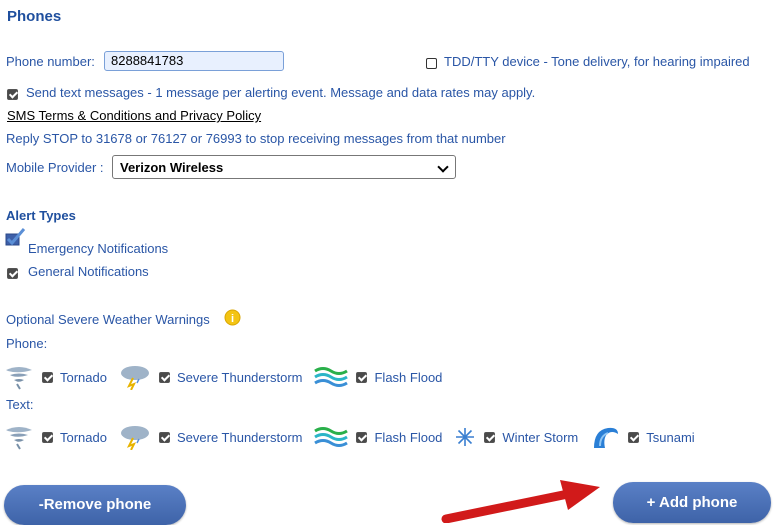 The width and height of the screenshot is (774, 525). Describe the element at coordinates (27, 343) in the screenshot. I see `weather-phone-label: Phone:` at that location.